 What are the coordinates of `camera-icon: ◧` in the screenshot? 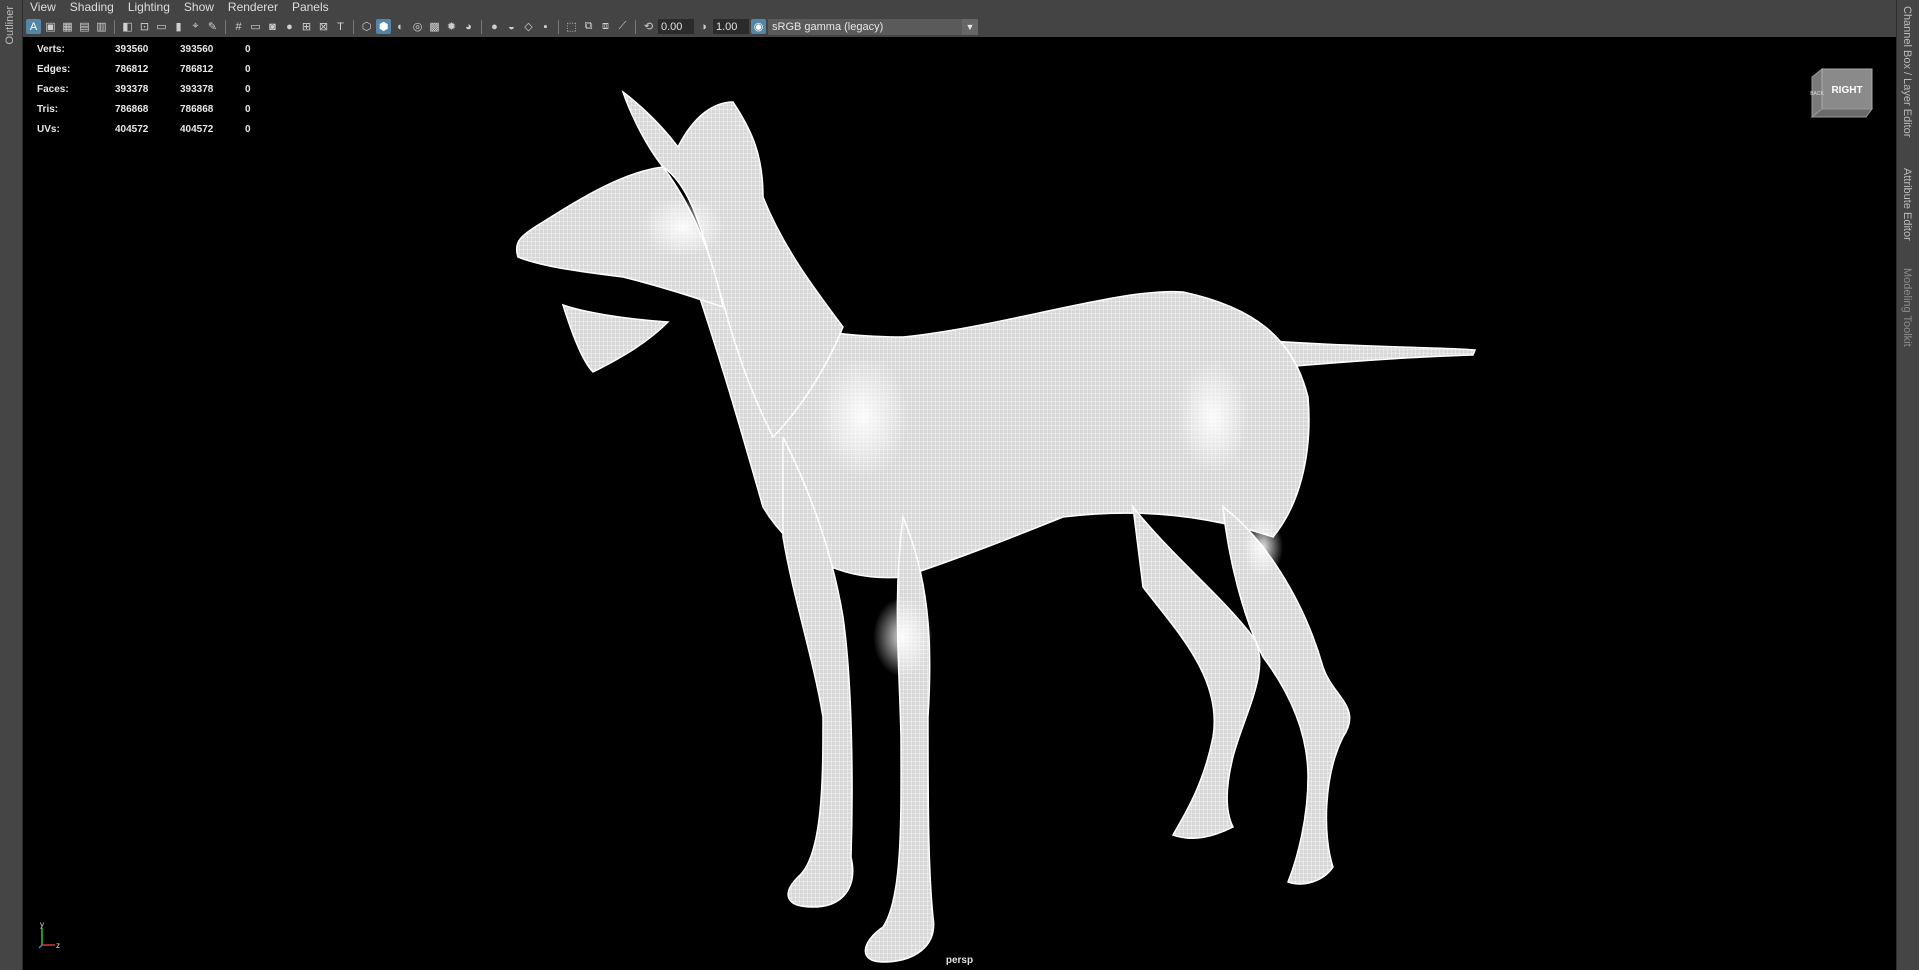 It's located at (127, 26).